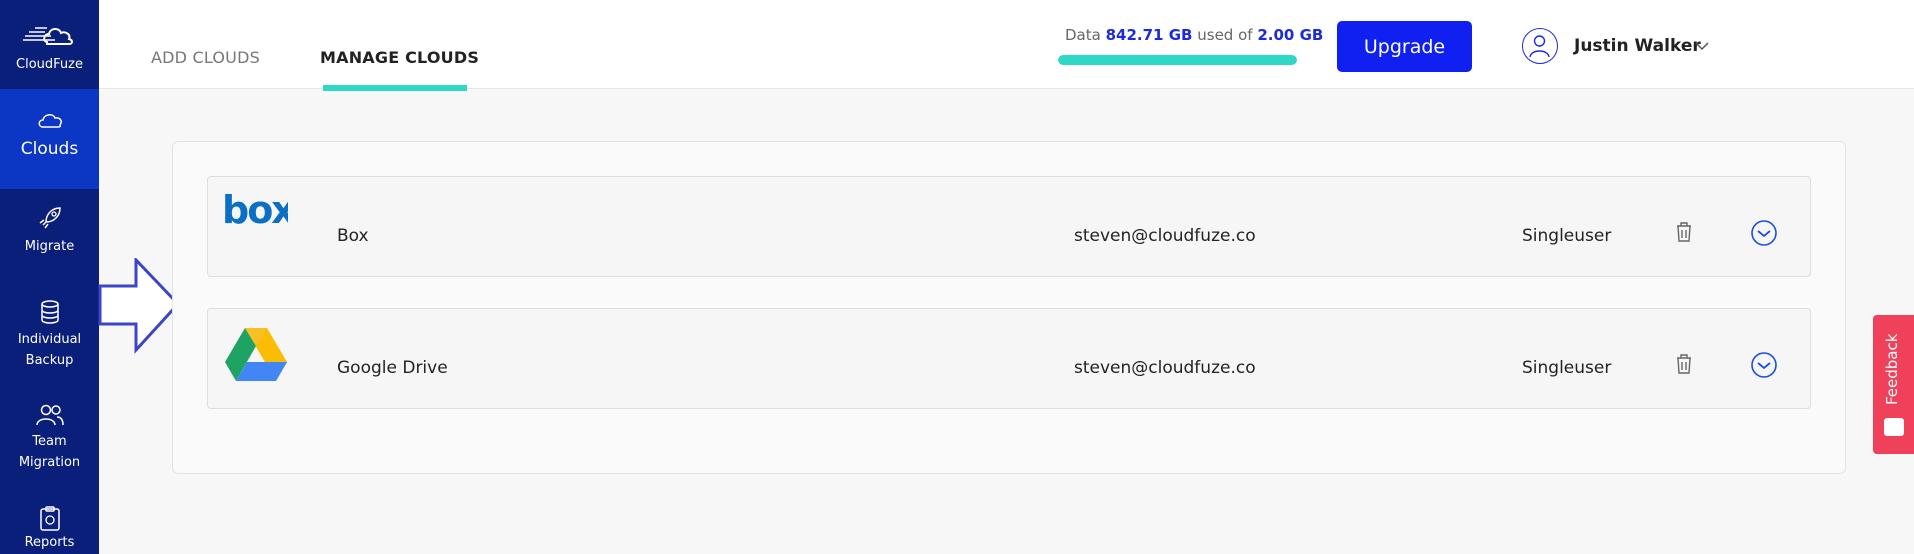  What do you see at coordinates (392, 368) in the screenshot?
I see `cloud-name: Google Drive` at bounding box center [392, 368].